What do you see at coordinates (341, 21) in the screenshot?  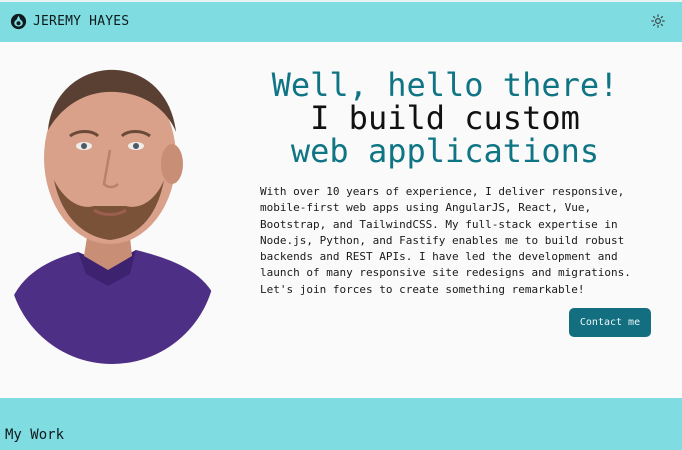 I see `top-nav-bar: JEREMY HAYES` at bounding box center [341, 21].